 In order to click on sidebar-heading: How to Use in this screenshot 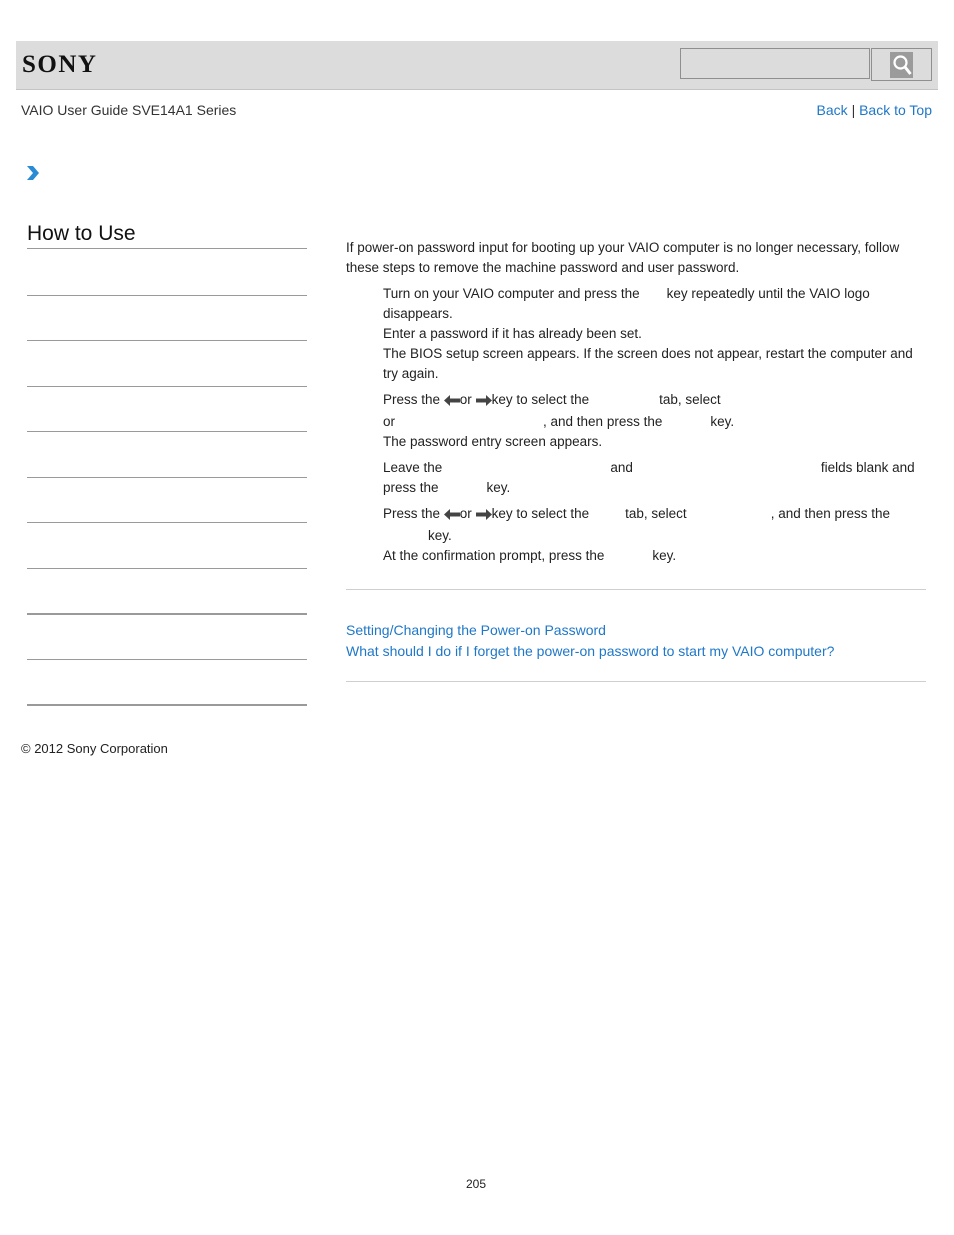, I will do `click(167, 235)`.